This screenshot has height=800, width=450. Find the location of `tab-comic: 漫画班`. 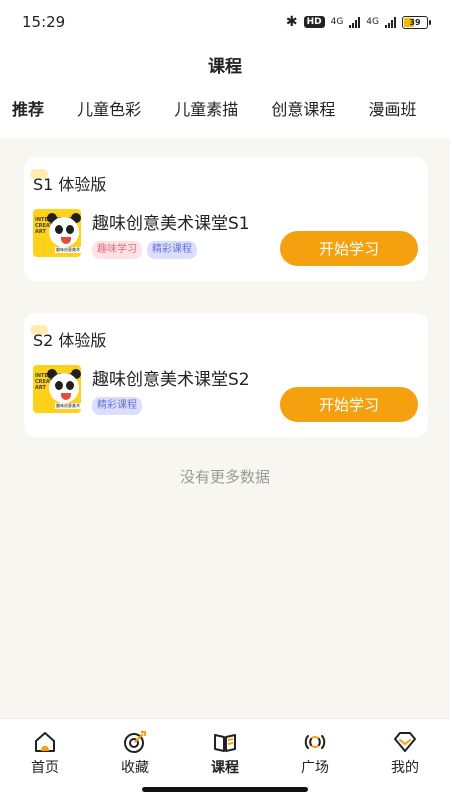

tab-comic: 漫画班 is located at coordinates (392, 110).